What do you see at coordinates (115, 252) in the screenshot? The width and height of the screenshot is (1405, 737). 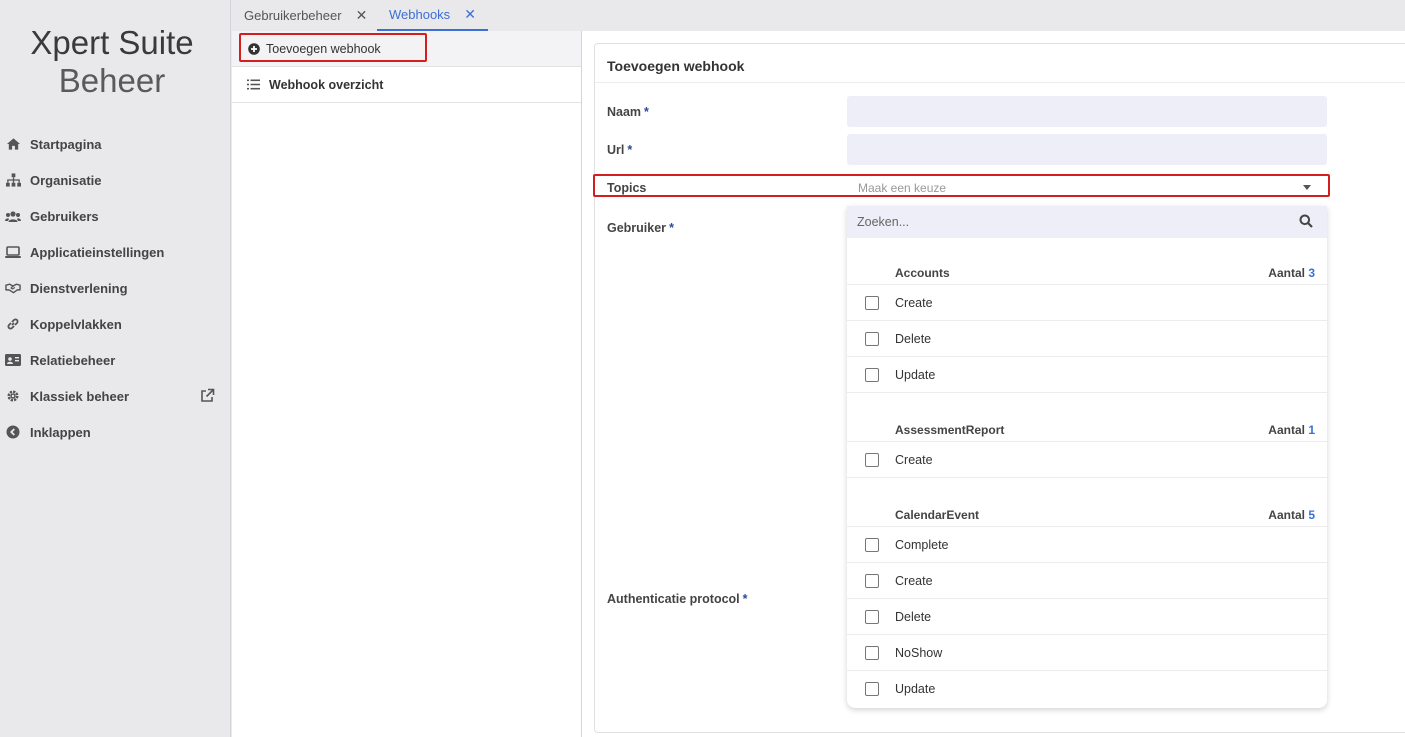 I see `sidebar-item-applicatieinstellingen: Applicatieinstellingen` at bounding box center [115, 252].